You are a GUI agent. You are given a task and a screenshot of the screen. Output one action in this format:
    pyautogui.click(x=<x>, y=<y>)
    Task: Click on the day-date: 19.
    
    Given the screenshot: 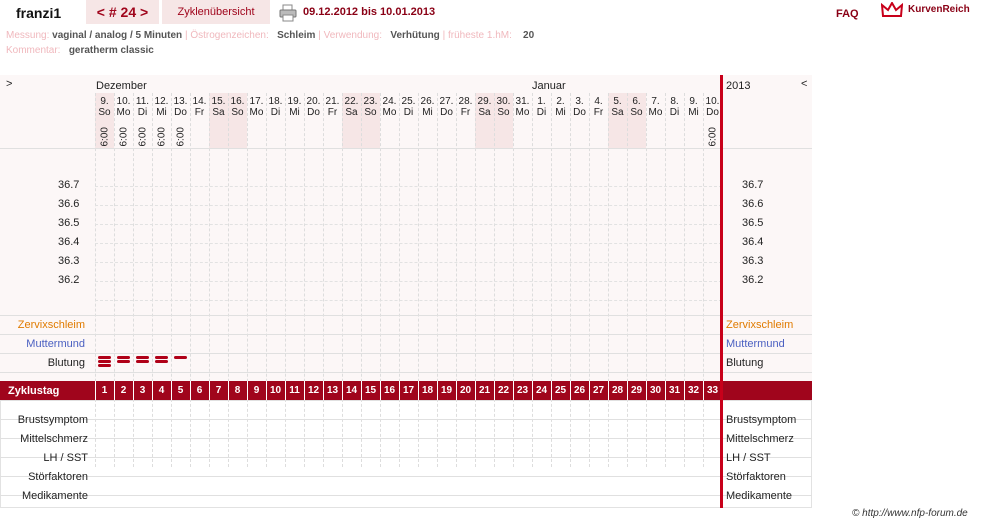 What is the action you would take?
    pyautogui.click(x=294, y=101)
    